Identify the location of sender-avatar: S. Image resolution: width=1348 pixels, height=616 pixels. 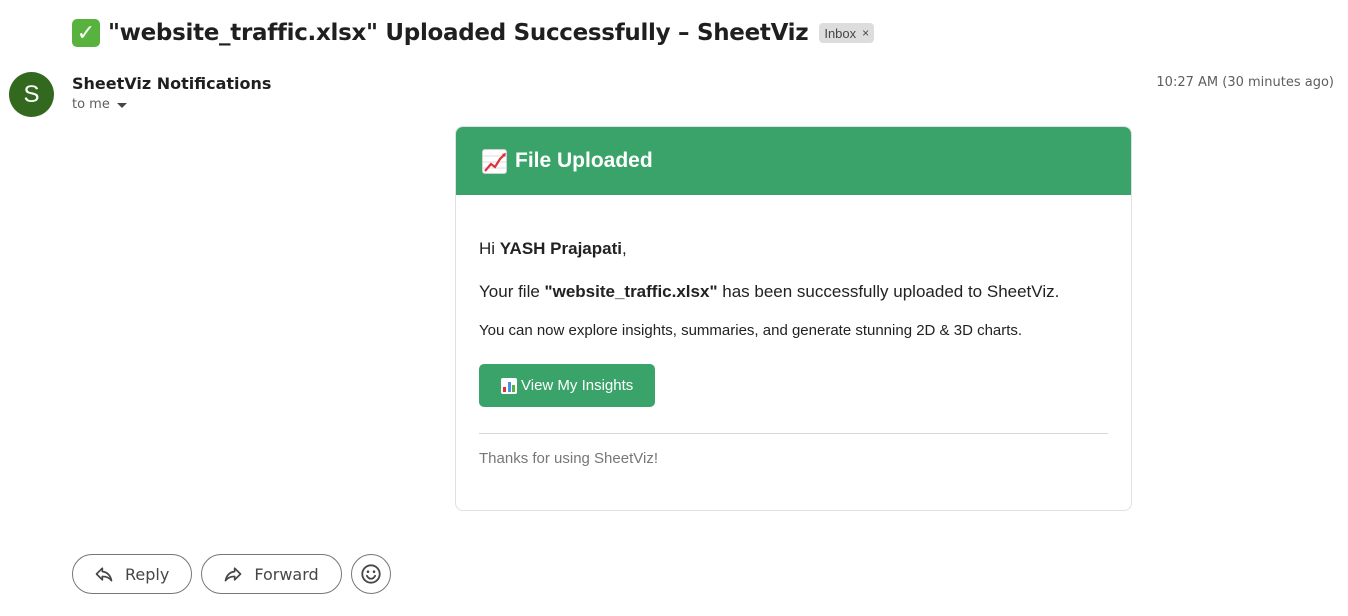
(31, 94).